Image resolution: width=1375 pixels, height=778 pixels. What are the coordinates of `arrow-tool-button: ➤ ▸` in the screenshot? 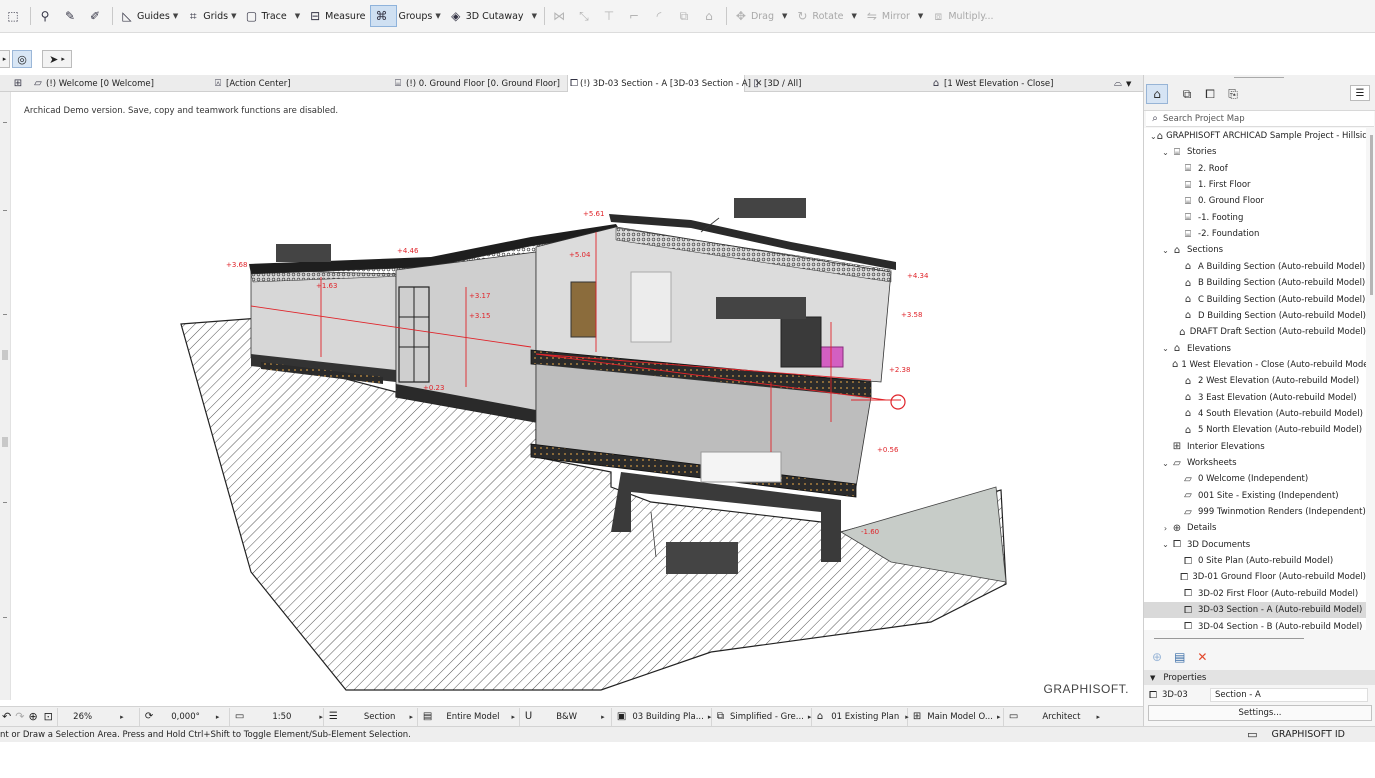 It's located at (57, 59).